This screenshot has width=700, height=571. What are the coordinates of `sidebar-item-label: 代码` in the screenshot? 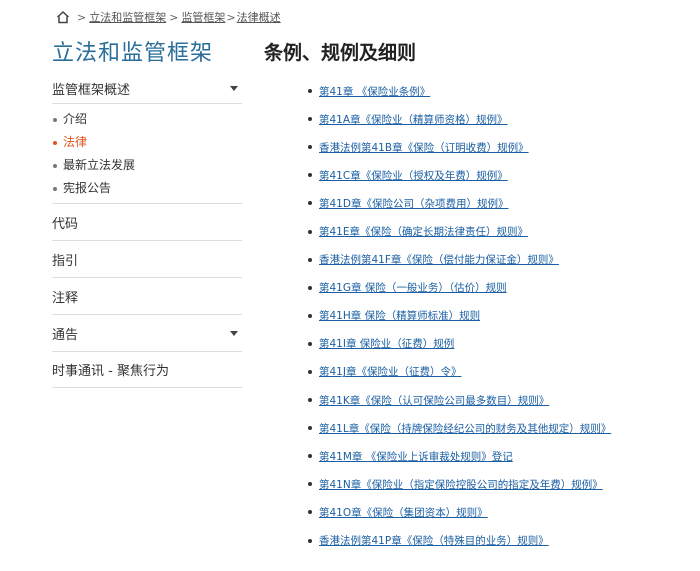 It's located at (65, 224).